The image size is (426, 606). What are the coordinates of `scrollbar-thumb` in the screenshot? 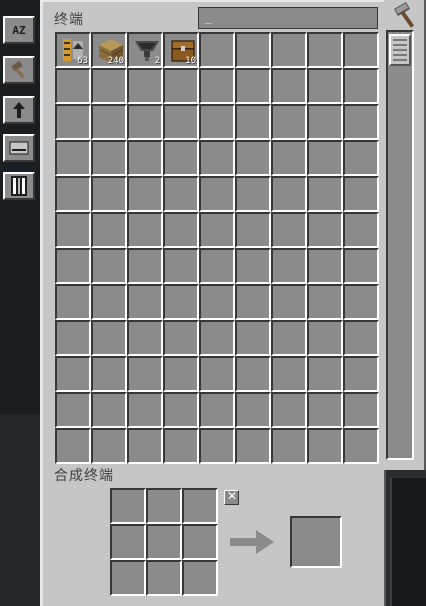 It's located at (400, 50).